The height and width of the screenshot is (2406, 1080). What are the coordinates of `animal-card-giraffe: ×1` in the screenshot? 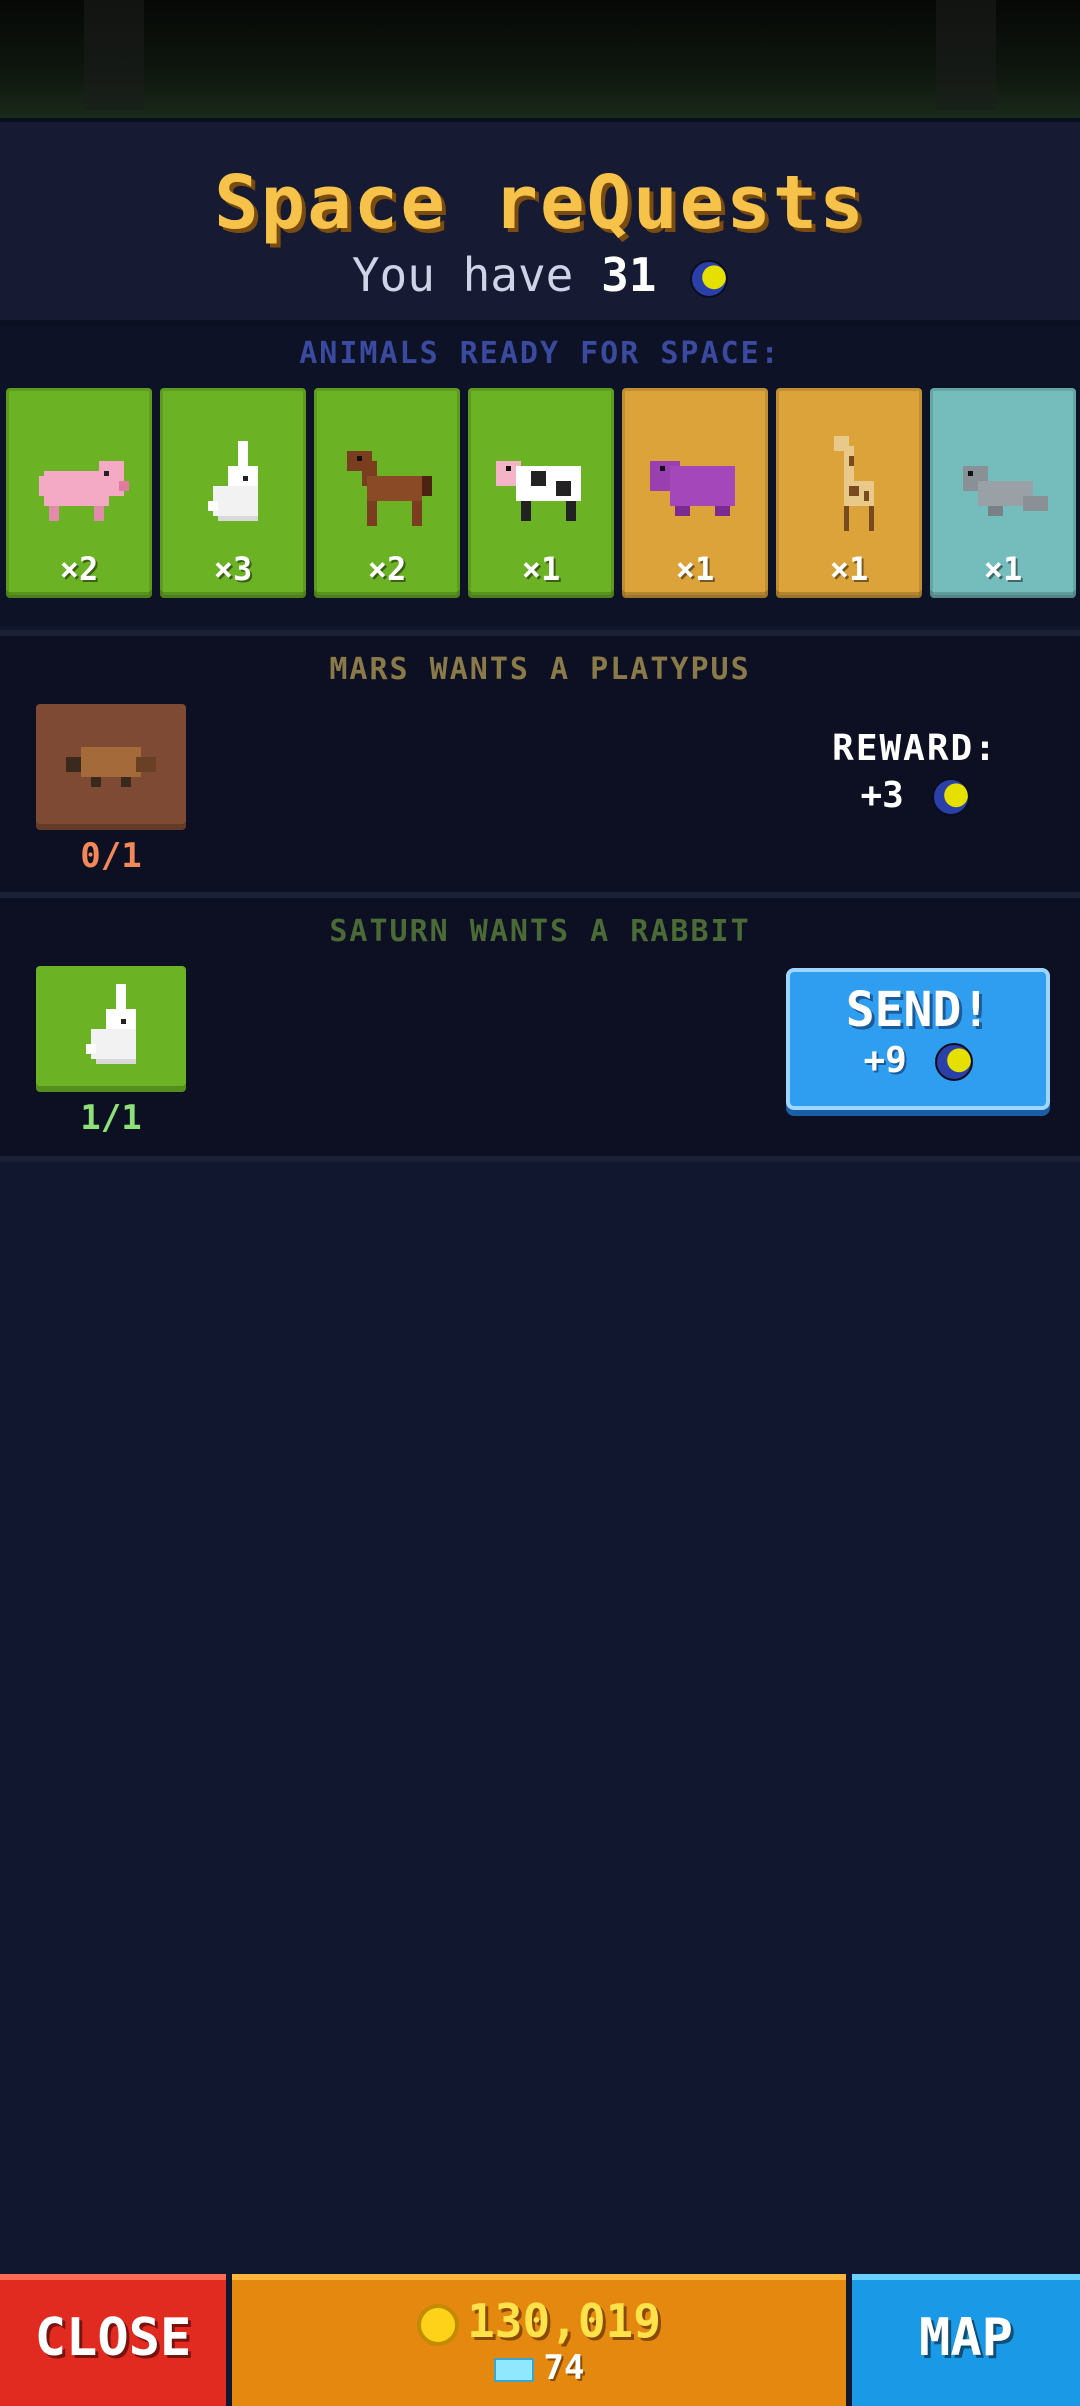 It's located at (849, 493).